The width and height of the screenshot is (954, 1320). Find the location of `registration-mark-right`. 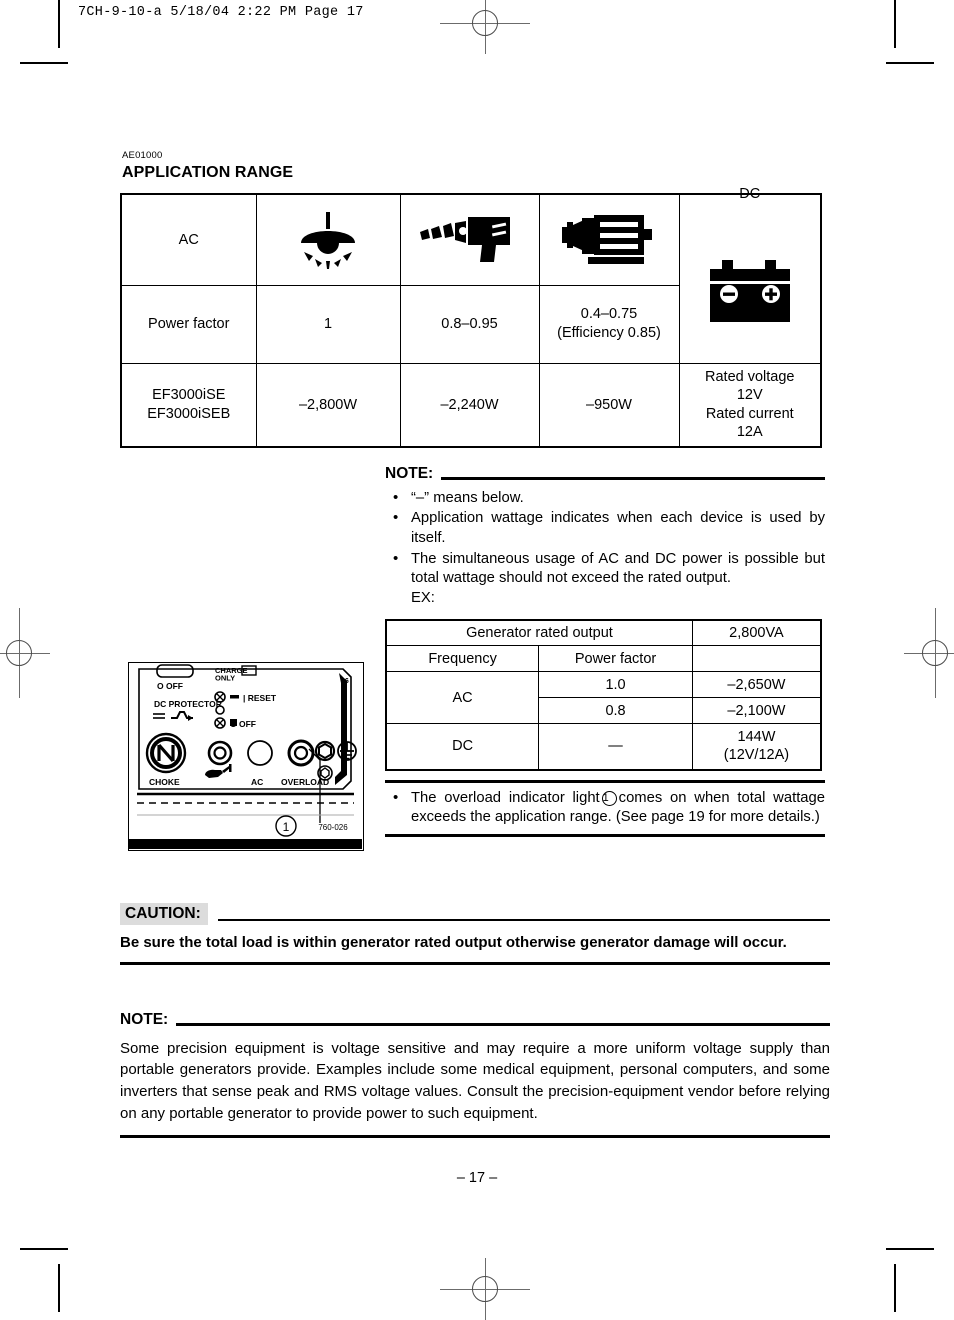

registration-mark-right is located at coordinates (929, 653).